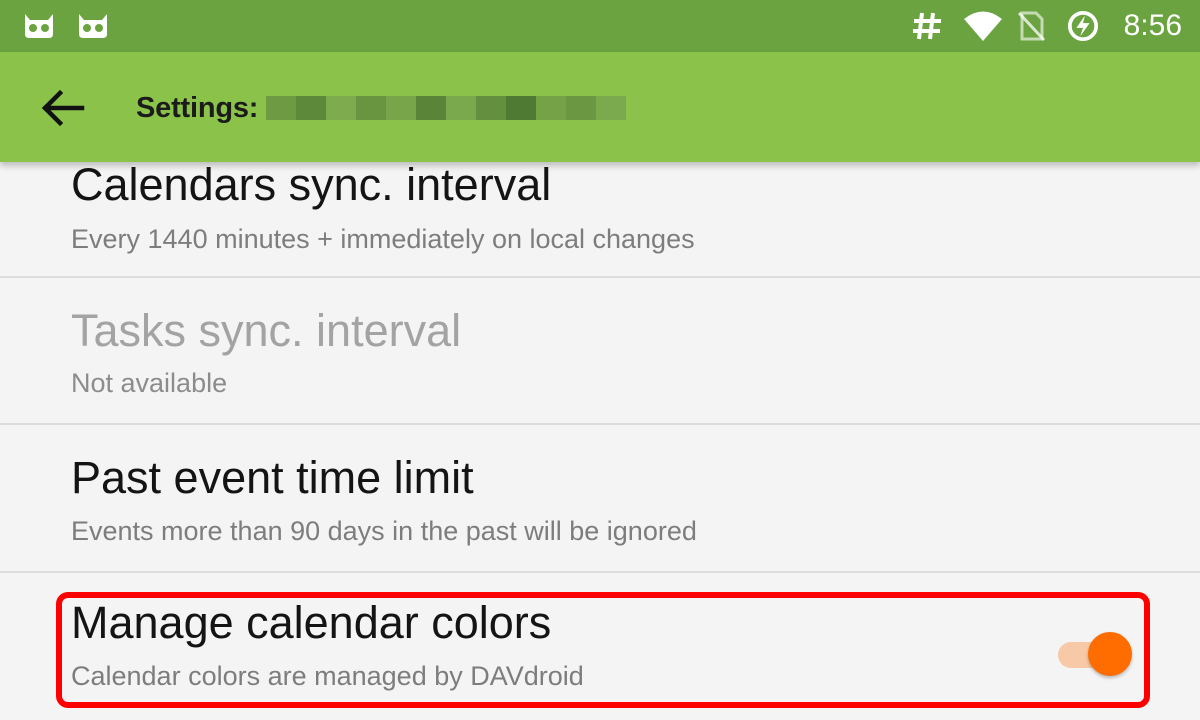 The image size is (1200, 720). I want to click on pref-title: Tasks sync. interval, so click(266, 330).